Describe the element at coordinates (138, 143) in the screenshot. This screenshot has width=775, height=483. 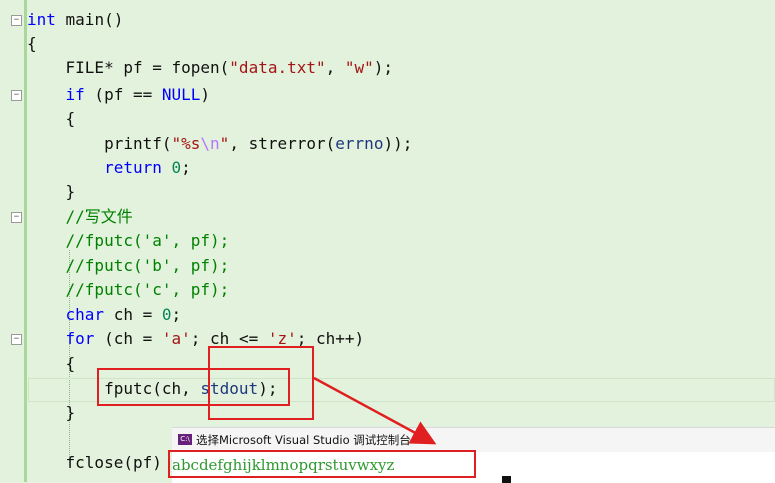
I see `code-text: printf(` at that location.